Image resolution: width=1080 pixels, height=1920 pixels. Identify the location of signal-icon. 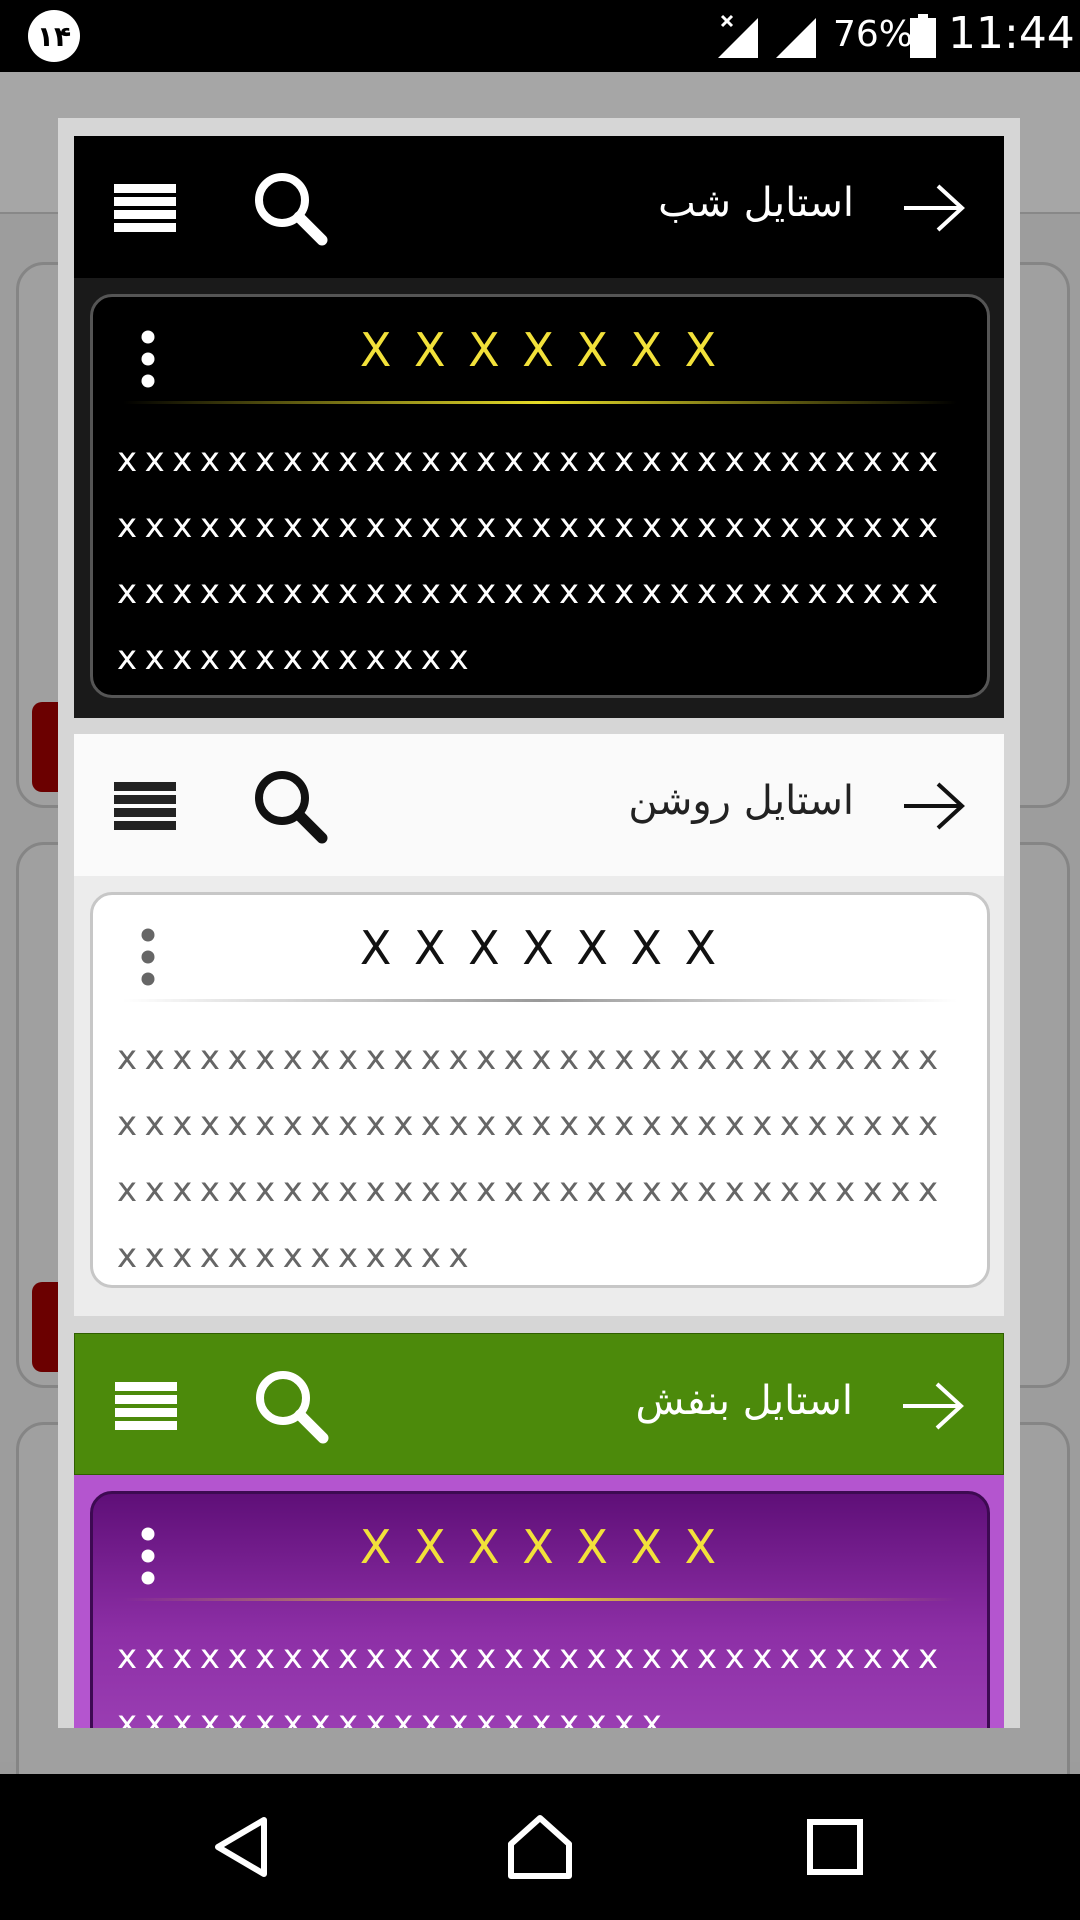
(796, 38).